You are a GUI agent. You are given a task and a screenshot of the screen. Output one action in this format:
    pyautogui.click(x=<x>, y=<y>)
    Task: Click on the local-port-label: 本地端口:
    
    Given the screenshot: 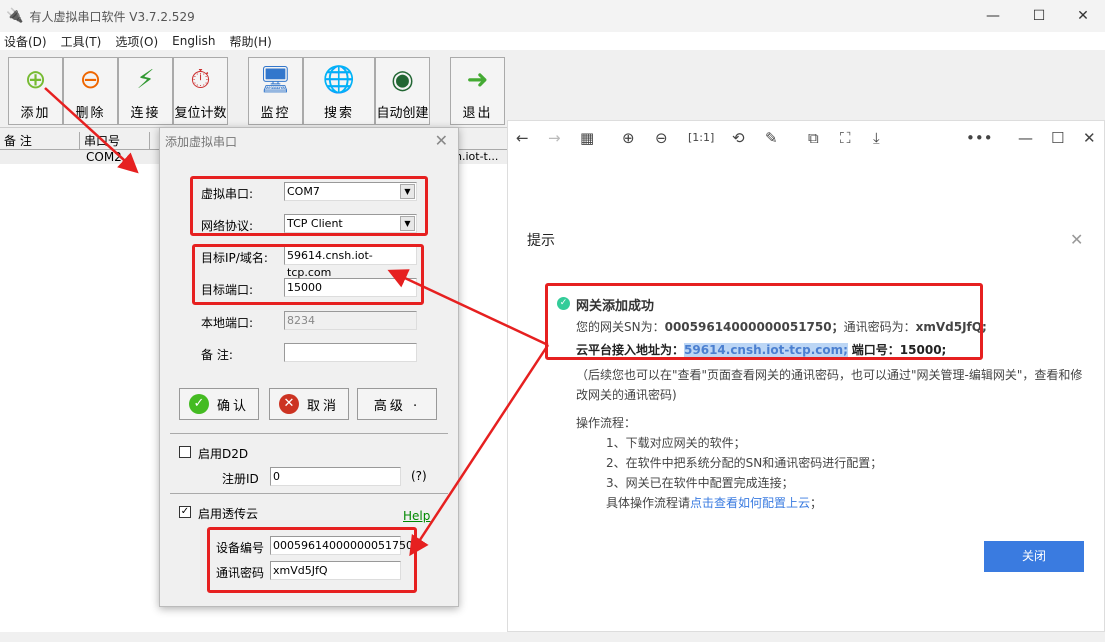 What is the action you would take?
    pyautogui.click(x=227, y=323)
    